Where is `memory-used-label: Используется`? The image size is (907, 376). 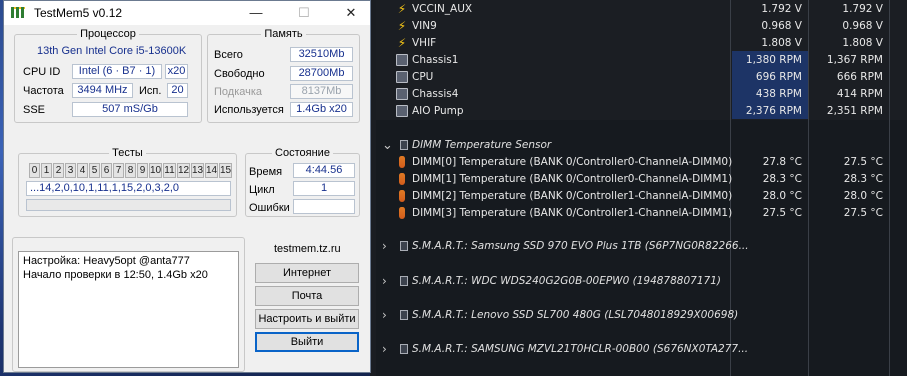
memory-used-label: Используется is located at coordinates (249, 110).